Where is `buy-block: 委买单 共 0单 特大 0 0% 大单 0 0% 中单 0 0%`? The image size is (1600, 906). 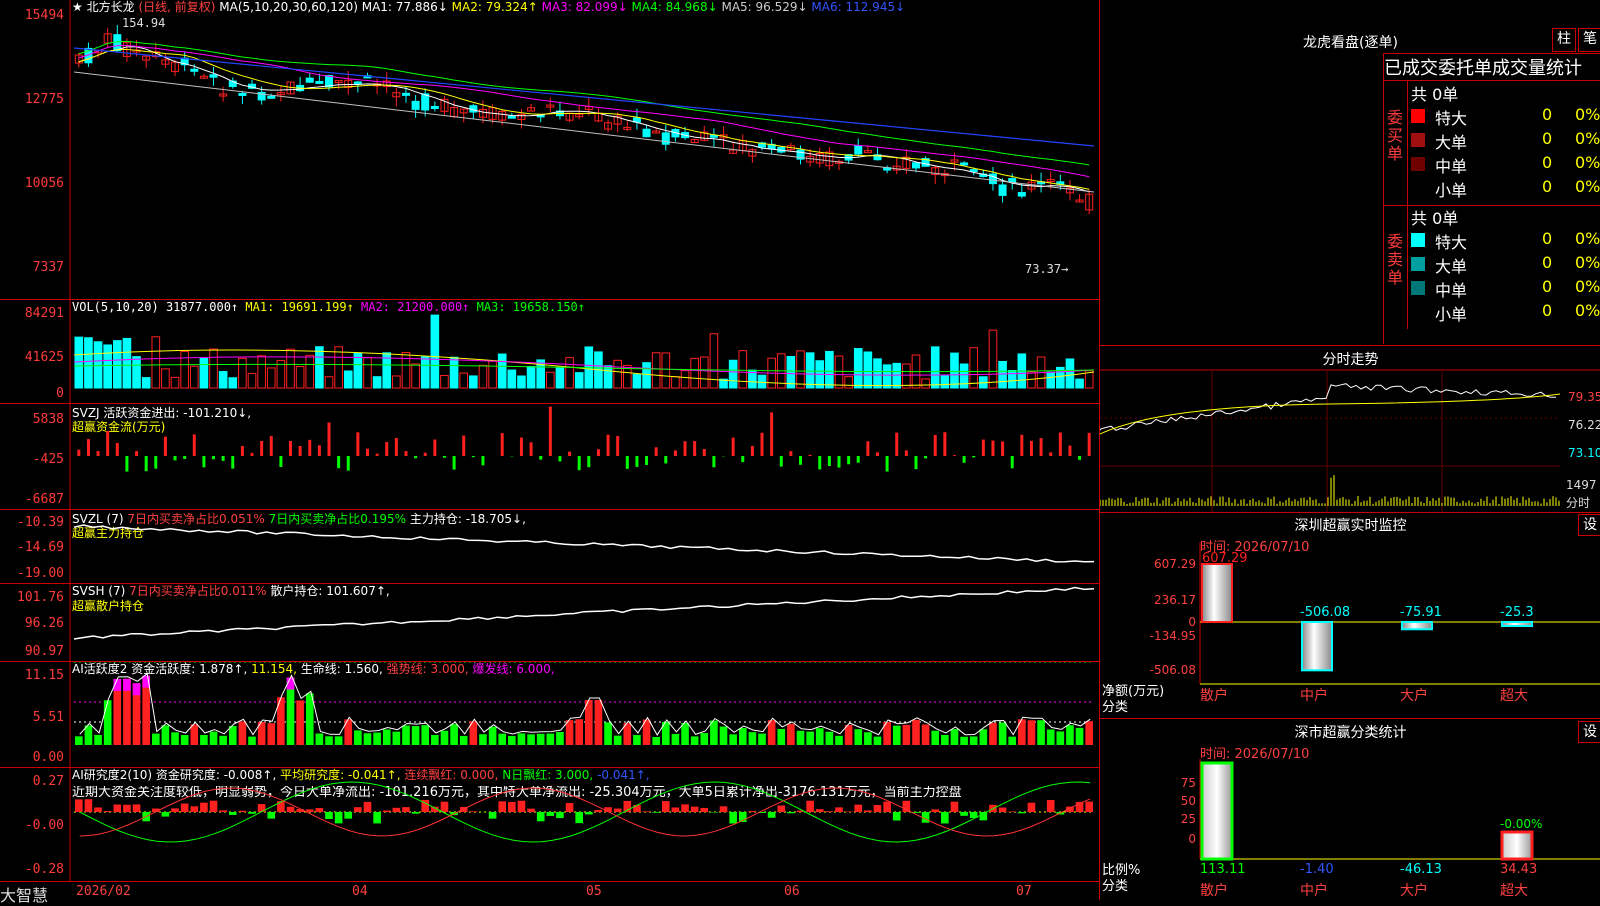 buy-block: 委买单 共 0单 特大 0 0% 大单 0 0% 中单 0 0% is located at coordinates (1492, 143).